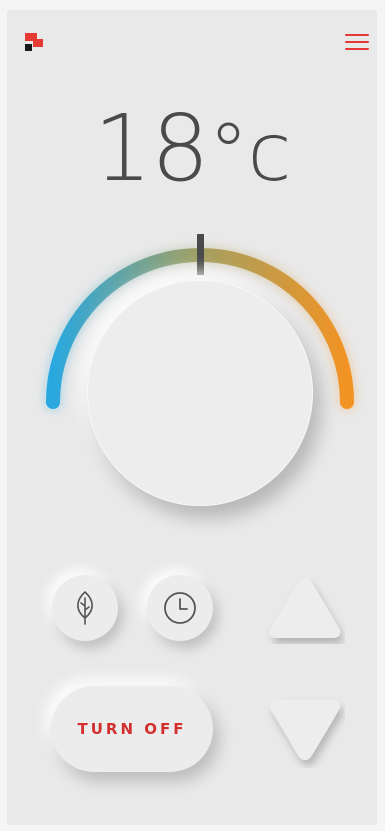 The height and width of the screenshot is (831, 385). What do you see at coordinates (151, 148) in the screenshot?
I see `temperature-value: 18` at bounding box center [151, 148].